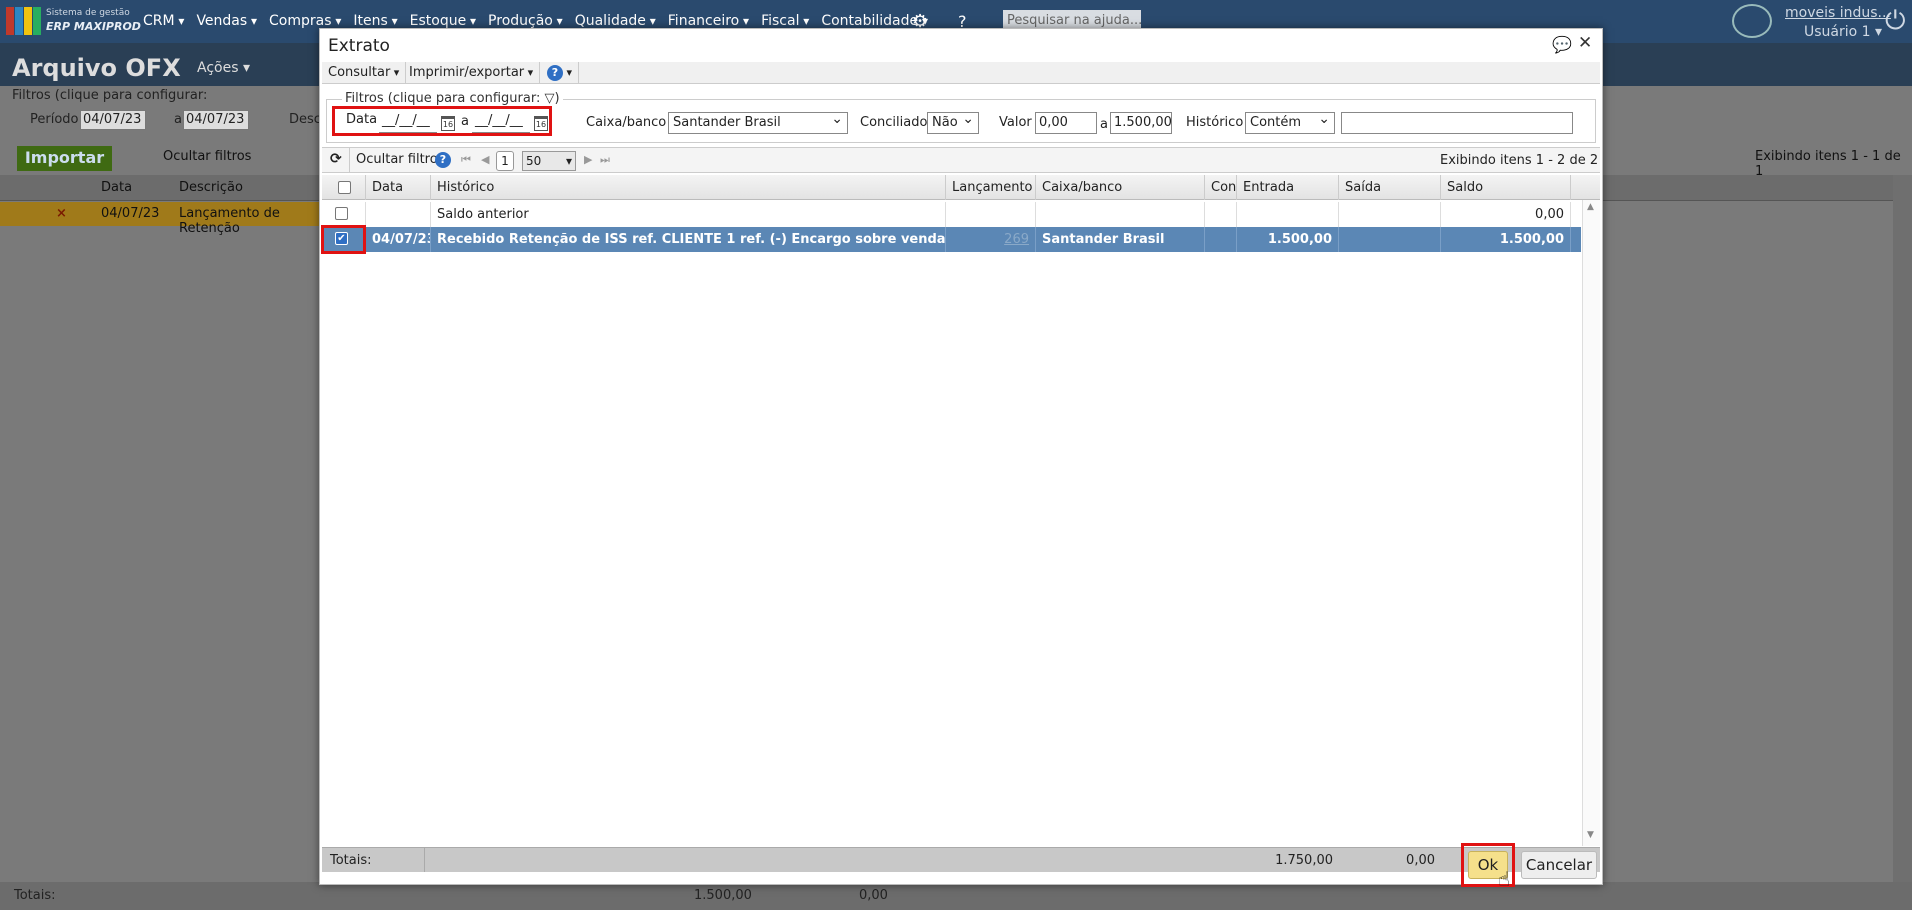 This screenshot has width=1912, height=910. Describe the element at coordinates (1585, 43) in the screenshot. I see `close-icon: ✕` at that location.